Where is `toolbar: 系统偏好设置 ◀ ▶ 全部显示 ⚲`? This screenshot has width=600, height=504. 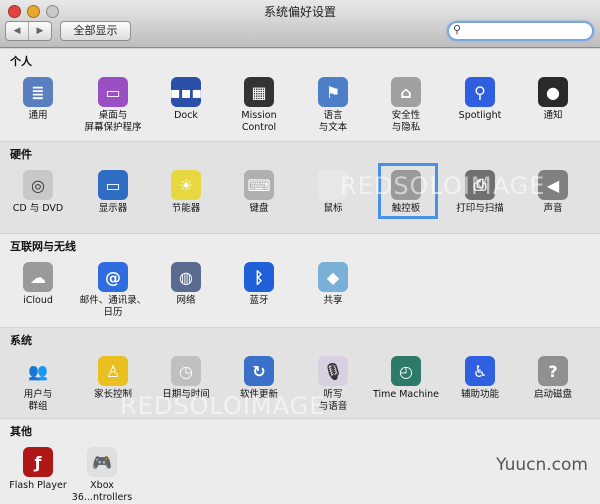 toolbar: 系统偏好设置 ◀ ▶ 全部显示 ⚲ is located at coordinates (300, 24).